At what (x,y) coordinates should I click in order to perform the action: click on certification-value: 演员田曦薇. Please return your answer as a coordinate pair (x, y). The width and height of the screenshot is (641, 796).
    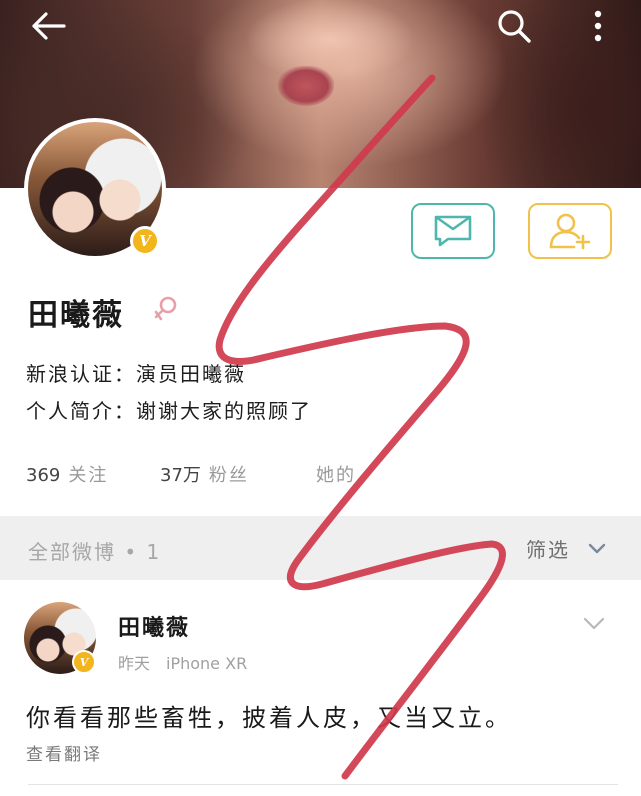
    Looking at the image, I should click on (191, 374).